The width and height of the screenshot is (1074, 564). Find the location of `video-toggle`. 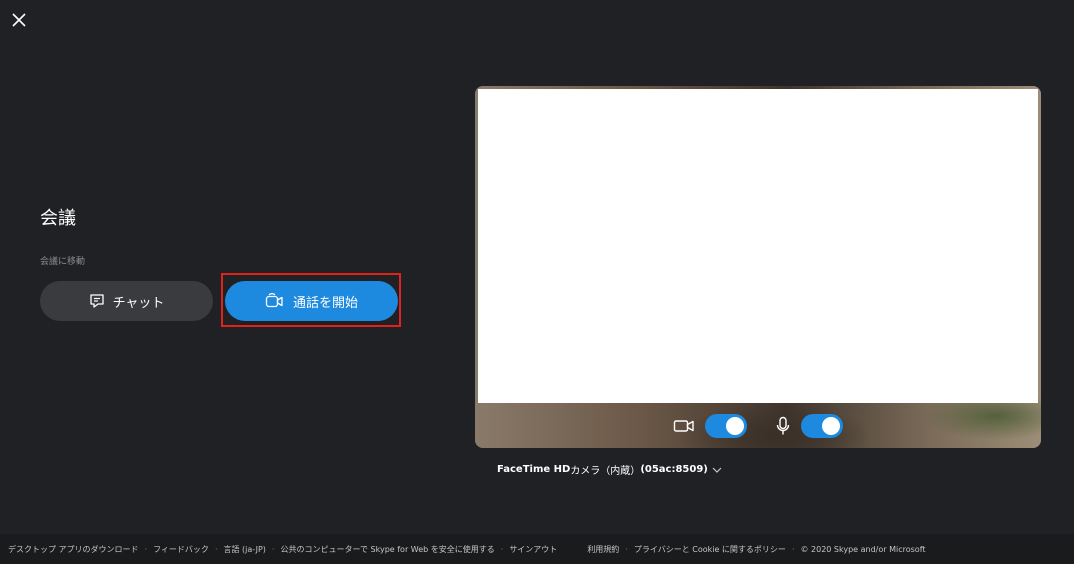

video-toggle is located at coordinates (726, 426).